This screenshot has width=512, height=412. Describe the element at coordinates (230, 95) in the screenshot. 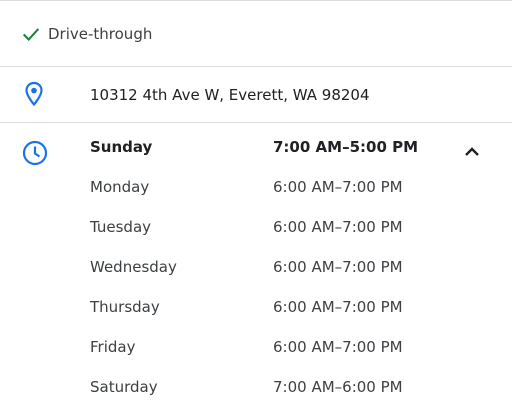

I see `address-text: 10312 4th Ave W, Everett, WA 98204` at that location.